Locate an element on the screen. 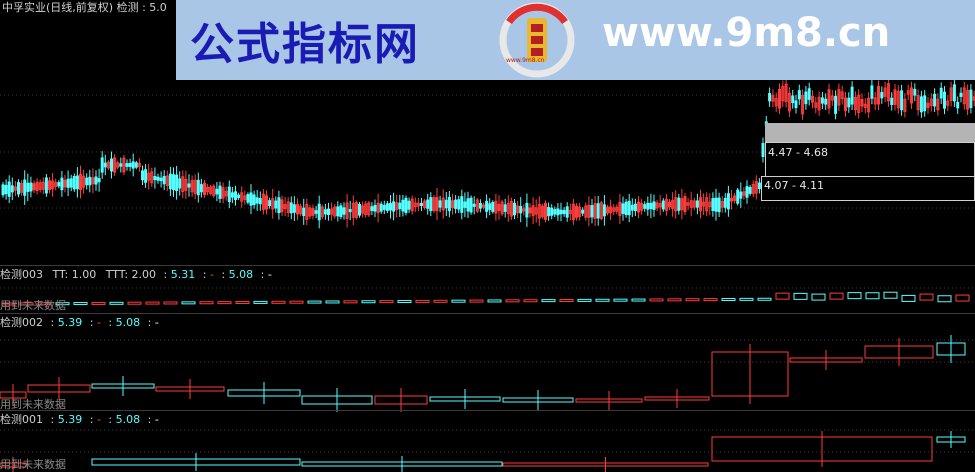 This screenshot has height=472, width=975. ttt-label: TTT: is located at coordinates (117, 274).